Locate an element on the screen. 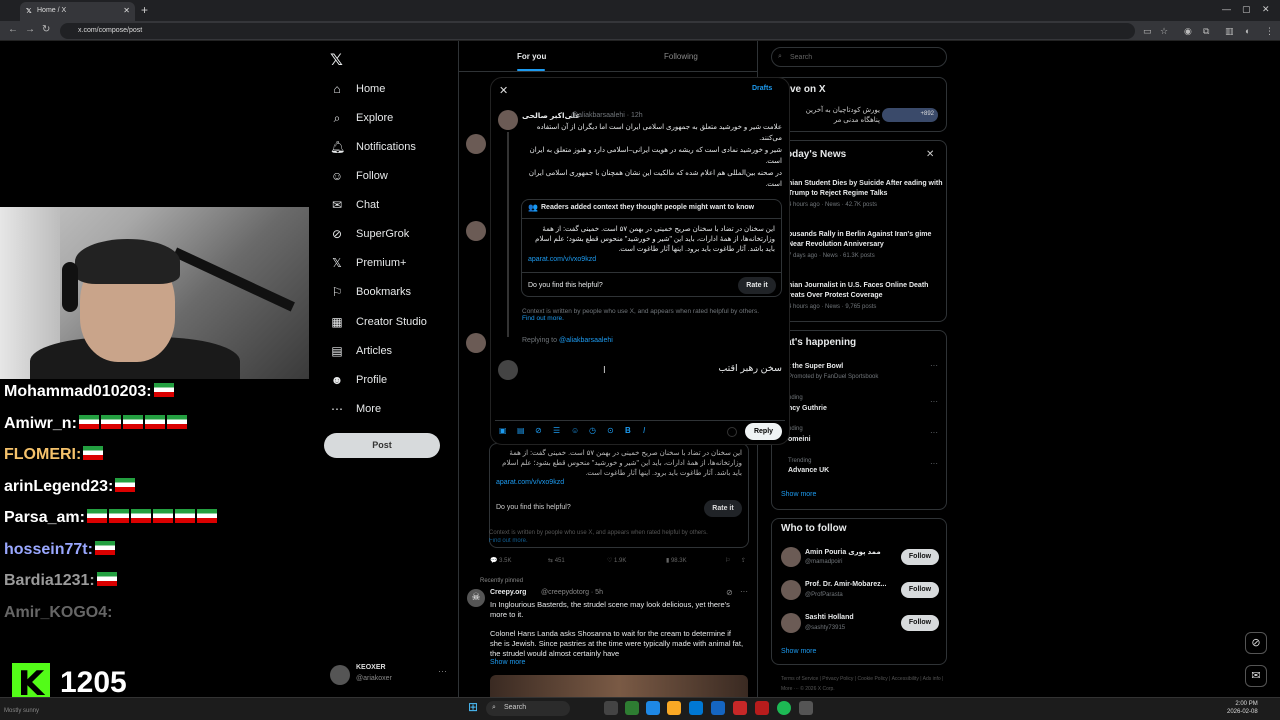 The width and height of the screenshot is (1280, 720). nav-item-profile: ☻ Profile is located at coordinates (359, 380).